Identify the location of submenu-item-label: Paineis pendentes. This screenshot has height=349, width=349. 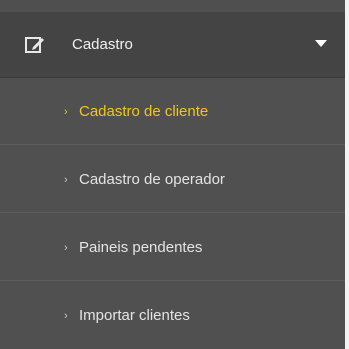
(141, 247).